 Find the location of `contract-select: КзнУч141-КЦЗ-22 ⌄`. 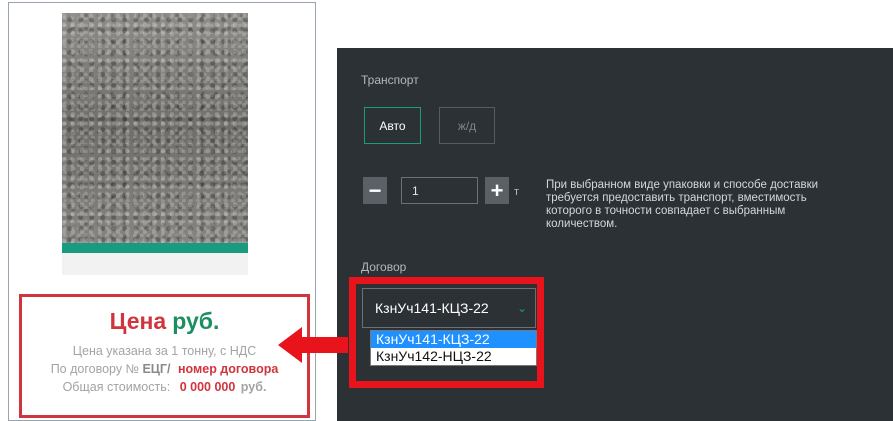

contract-select: КзнУч141-КЦЗ-22 ⌄ is located at coordinates (449, 308).